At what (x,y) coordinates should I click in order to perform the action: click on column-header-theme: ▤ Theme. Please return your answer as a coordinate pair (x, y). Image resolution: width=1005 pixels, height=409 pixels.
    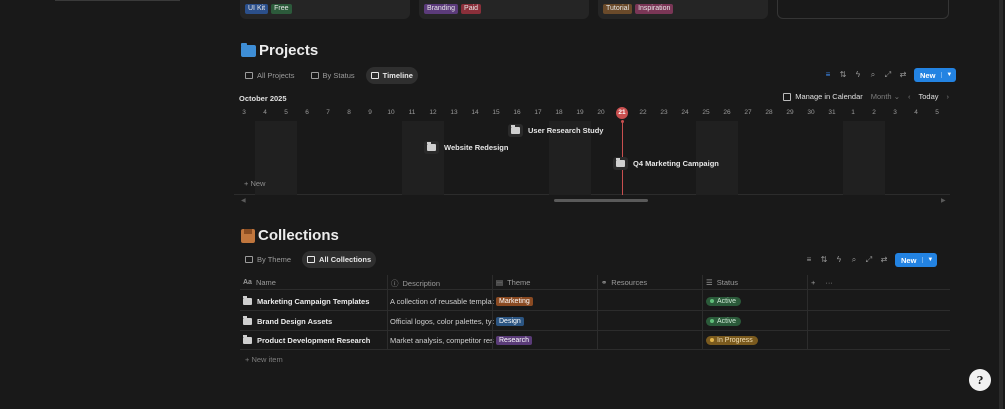
    Looking at the image, I should click on (513, 282).